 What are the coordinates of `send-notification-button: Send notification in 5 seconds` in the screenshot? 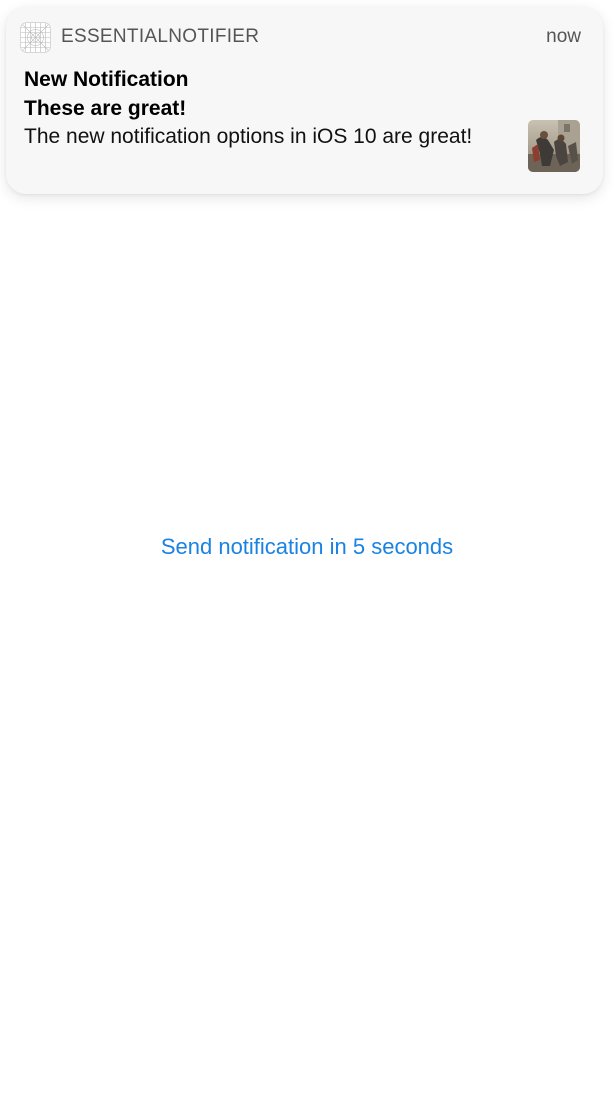 It's located at (307, 547).